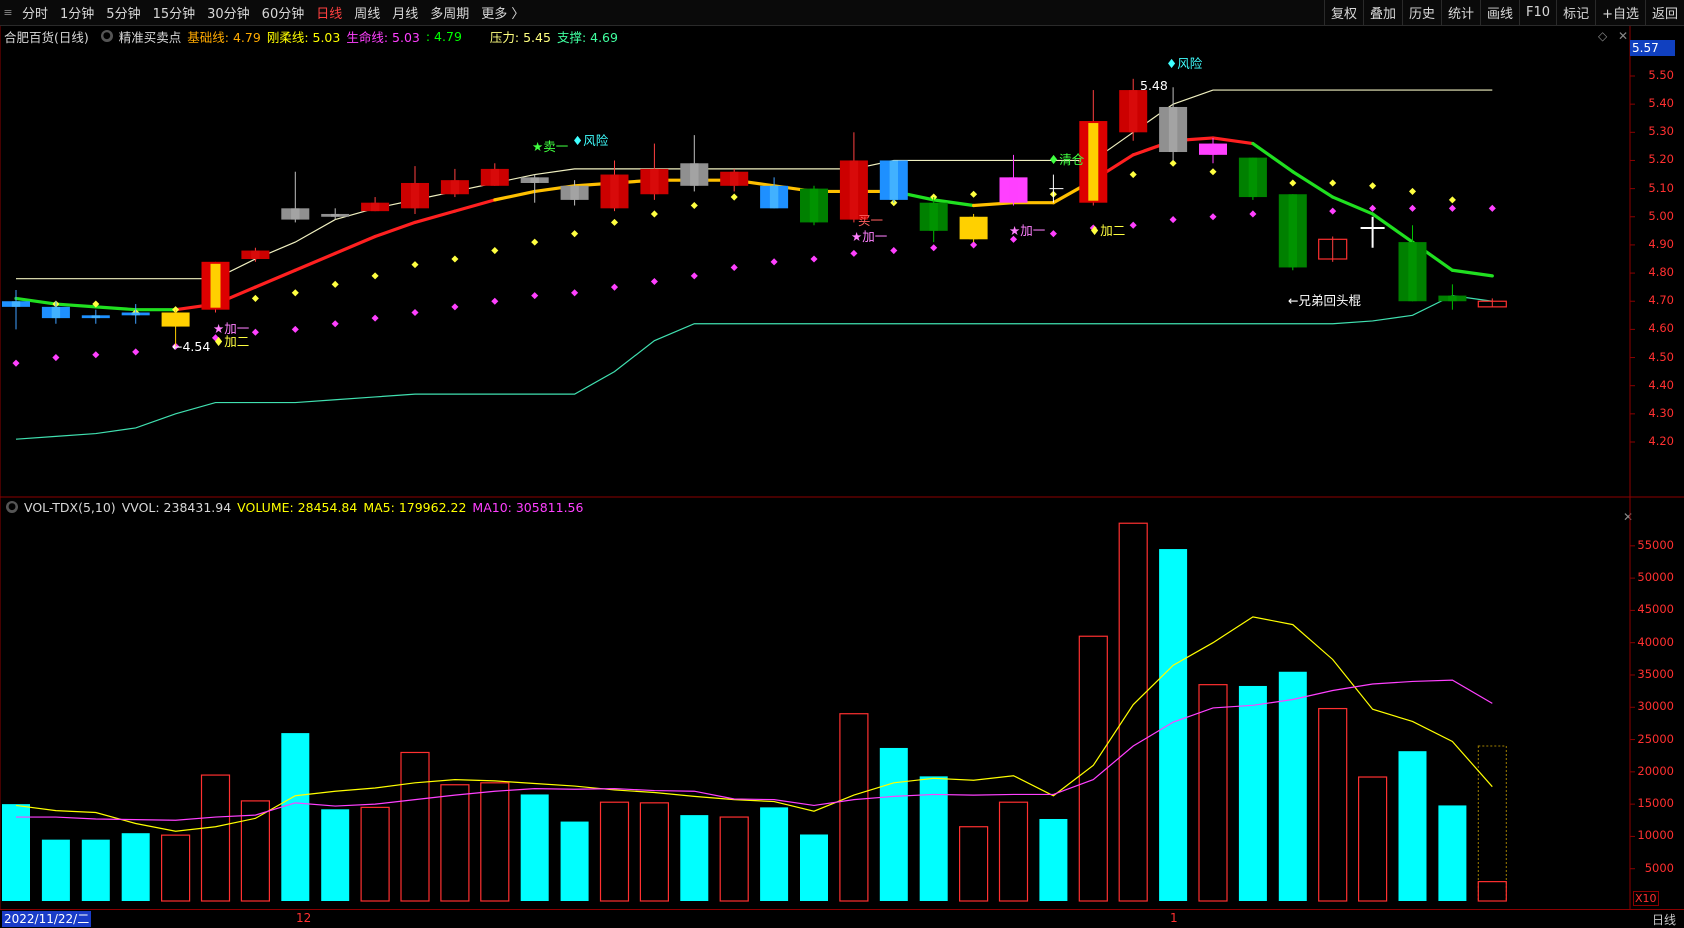 This screenshot has width=1684, height=928. What do you see at coordinates (1661, 159) in the screenshot?
I see `price-tick-label: 5.20` at bounding box center [1661, 159].